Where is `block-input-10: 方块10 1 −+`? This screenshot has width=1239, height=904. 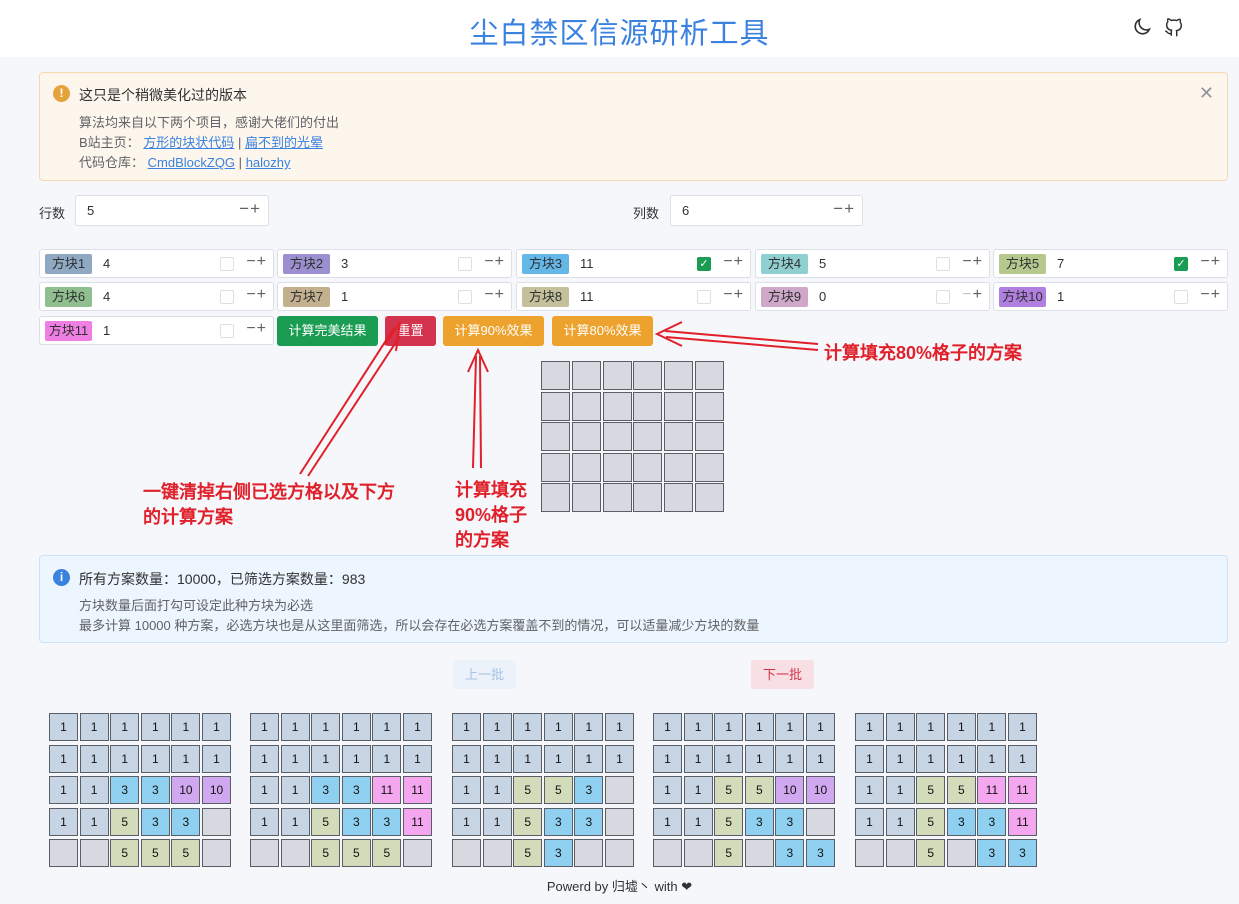 block-input-10: 方块10 1 −+ is located at coordinates (1110, 296).